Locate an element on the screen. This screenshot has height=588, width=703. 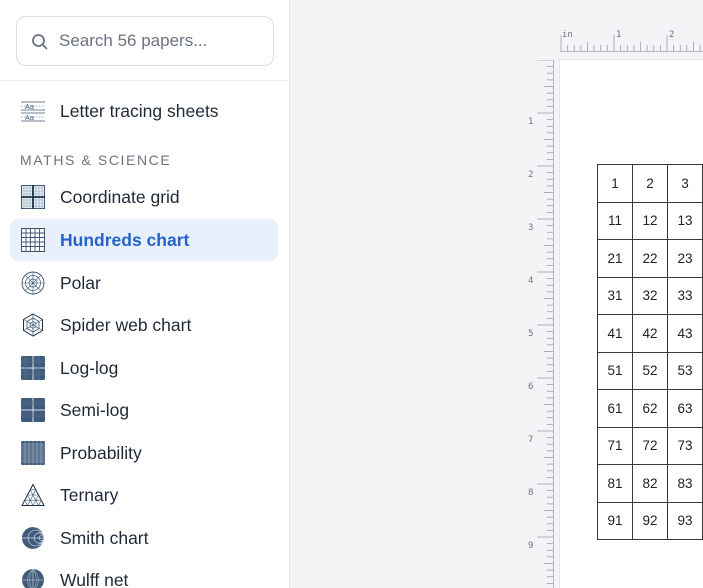
grid-cell: 13 is located at coordinates (685, 220).